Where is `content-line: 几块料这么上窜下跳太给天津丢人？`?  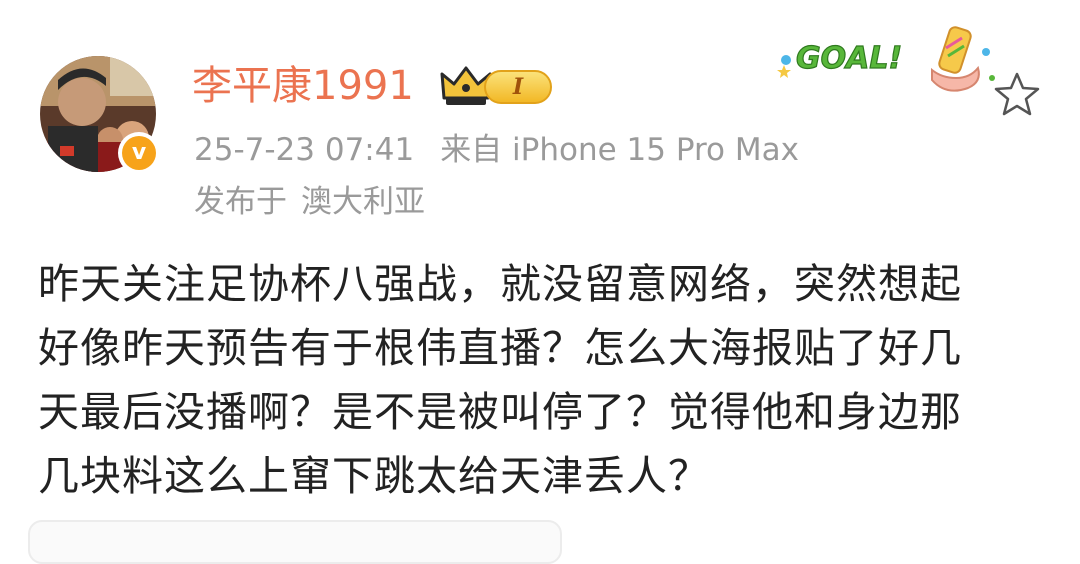
content-line: 几块料这么上窜下跳太给天津丢人？ is located at coordinates (374, 476).